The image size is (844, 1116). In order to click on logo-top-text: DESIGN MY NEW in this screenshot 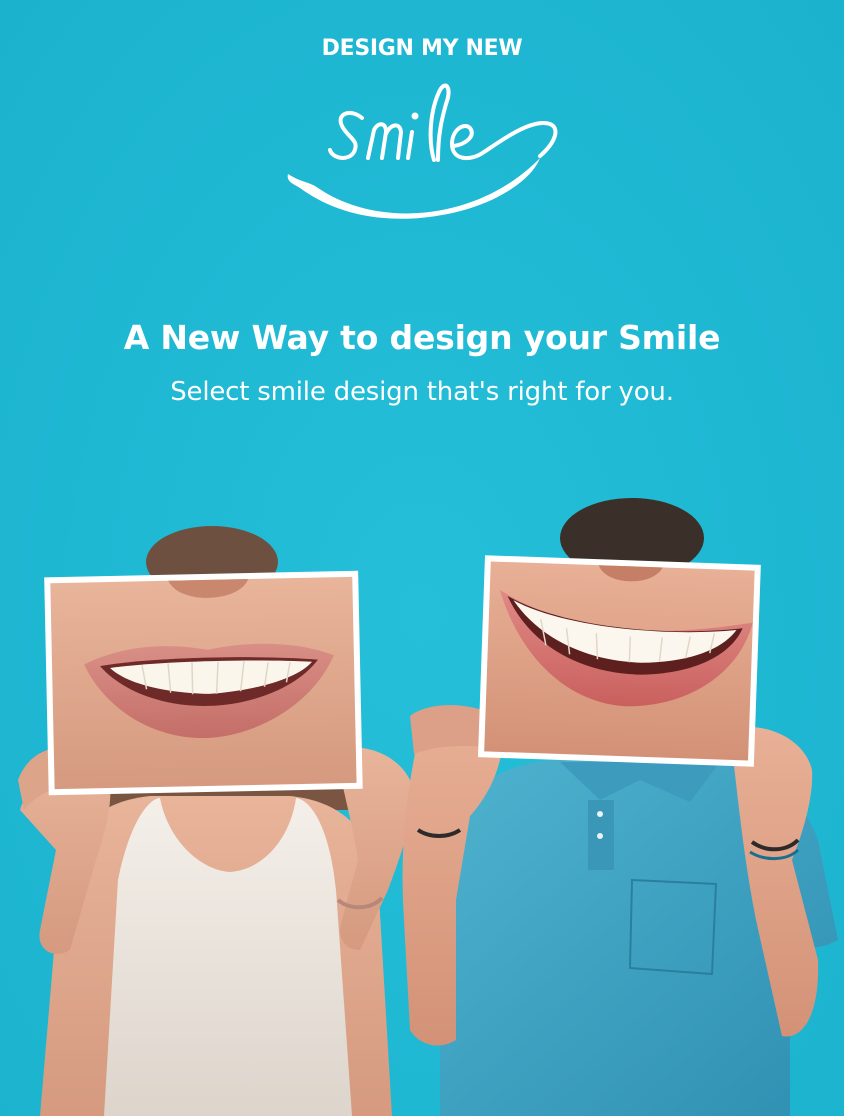, I will do `click(422, 48)`.